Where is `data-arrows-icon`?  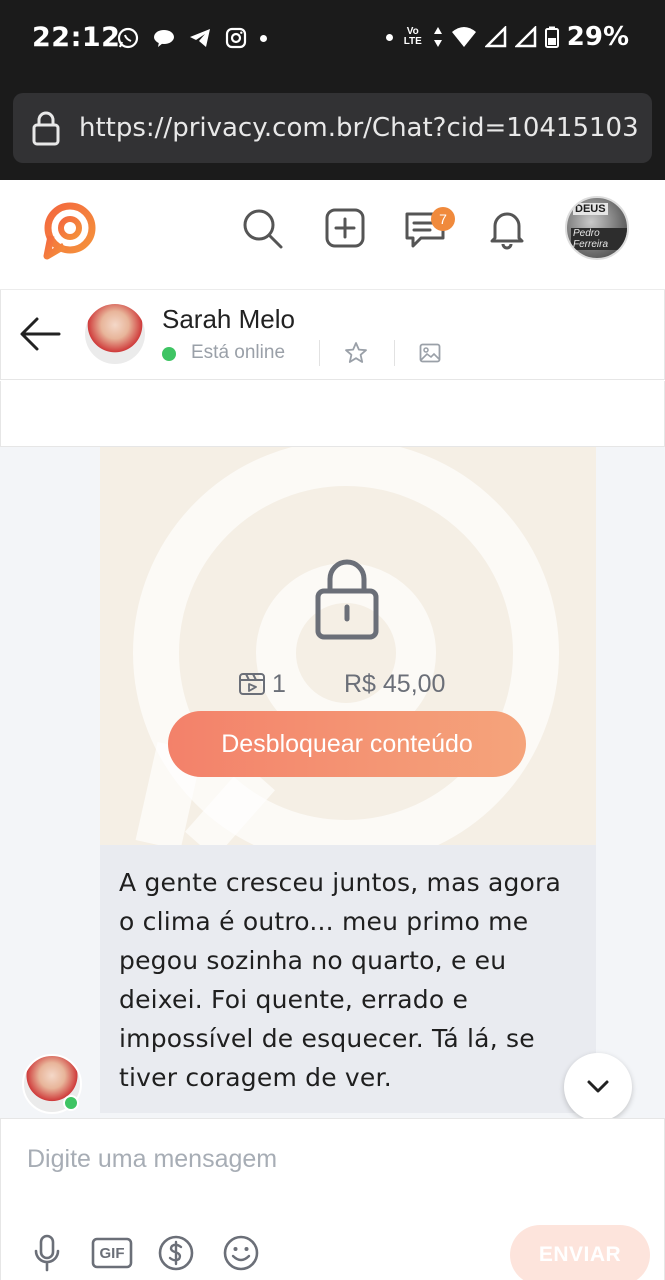
data-arrows-icon is located at coordinates (437, 37).